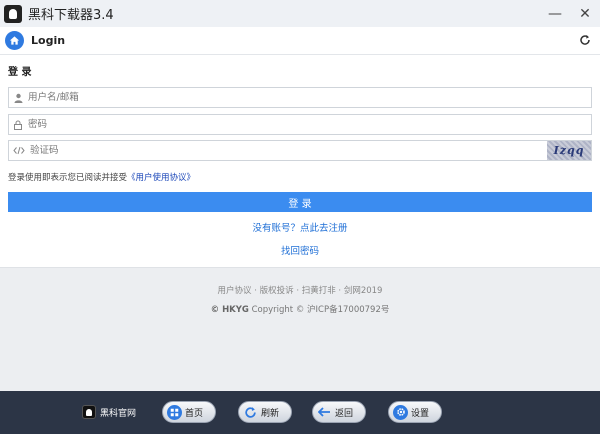  What do you see at coordinates (18, 124) in the screenshot?
I see `lock-icon` at bounding box center [18, 124].